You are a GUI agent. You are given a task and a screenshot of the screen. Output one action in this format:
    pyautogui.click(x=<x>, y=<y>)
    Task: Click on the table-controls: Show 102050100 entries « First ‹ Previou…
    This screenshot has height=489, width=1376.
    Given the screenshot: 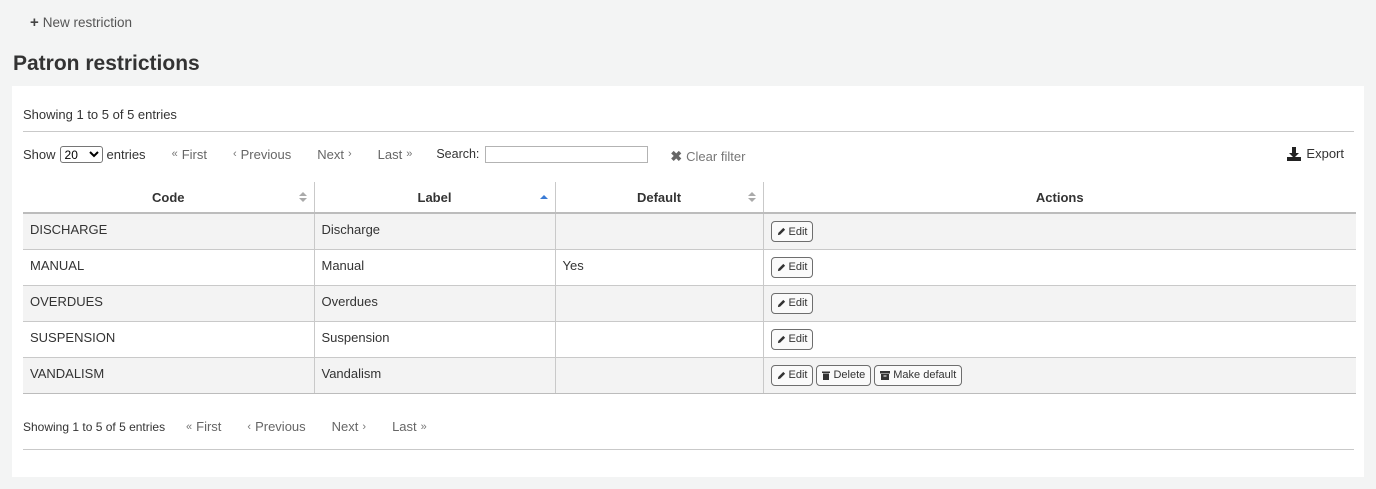 What is the action you would take?
    pyautogui.click(x=384, y=155)
    